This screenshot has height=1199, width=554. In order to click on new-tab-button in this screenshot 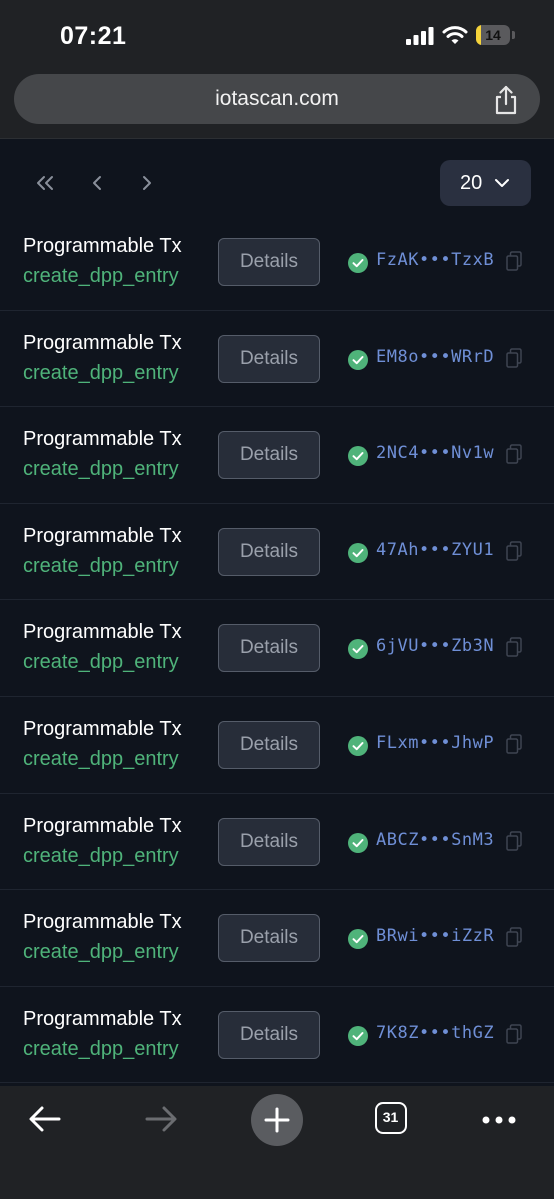, I will do `click(277, 1120)`.